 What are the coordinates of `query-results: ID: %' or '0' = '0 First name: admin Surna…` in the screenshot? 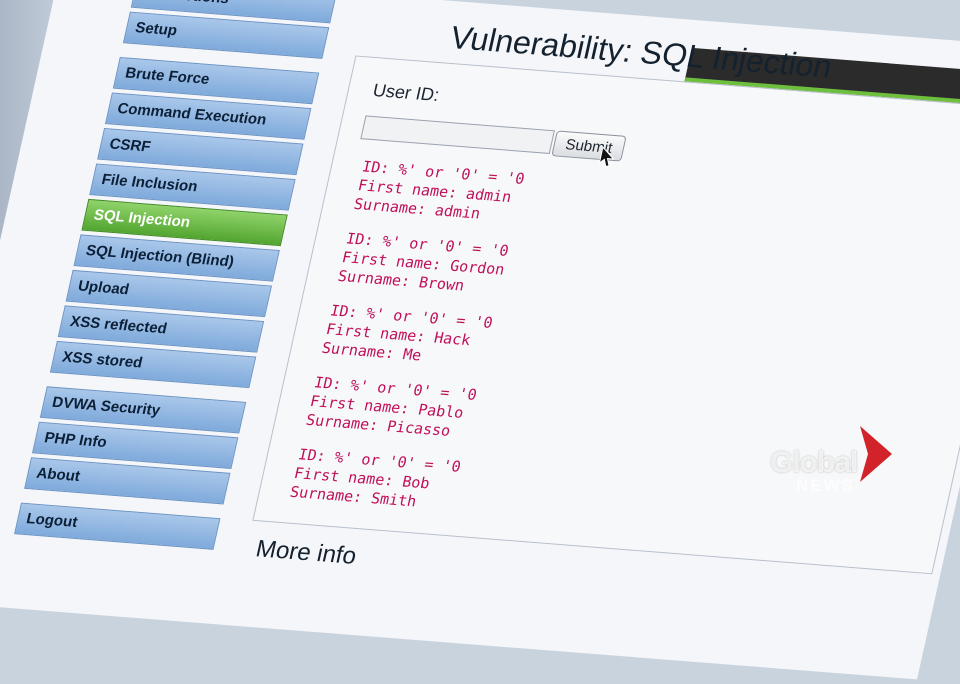 It's located at (405, 343).